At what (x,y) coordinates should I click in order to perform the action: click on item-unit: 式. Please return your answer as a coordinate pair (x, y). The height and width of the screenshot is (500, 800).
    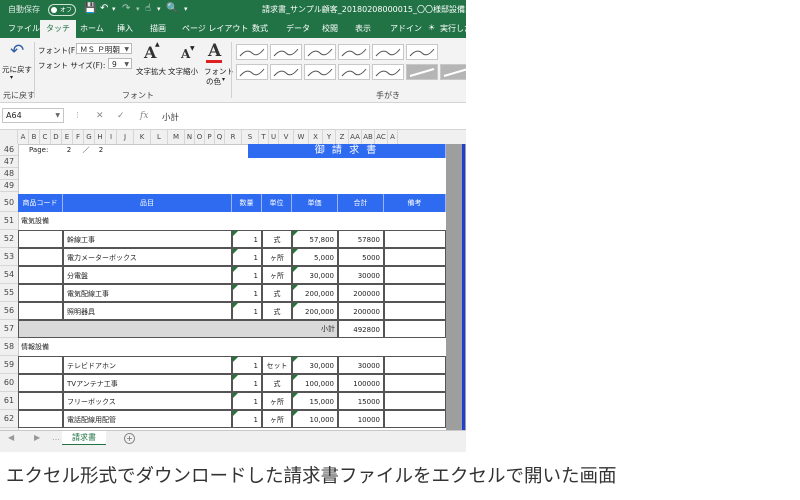
    Looking at the image, I should click on (277, 383).